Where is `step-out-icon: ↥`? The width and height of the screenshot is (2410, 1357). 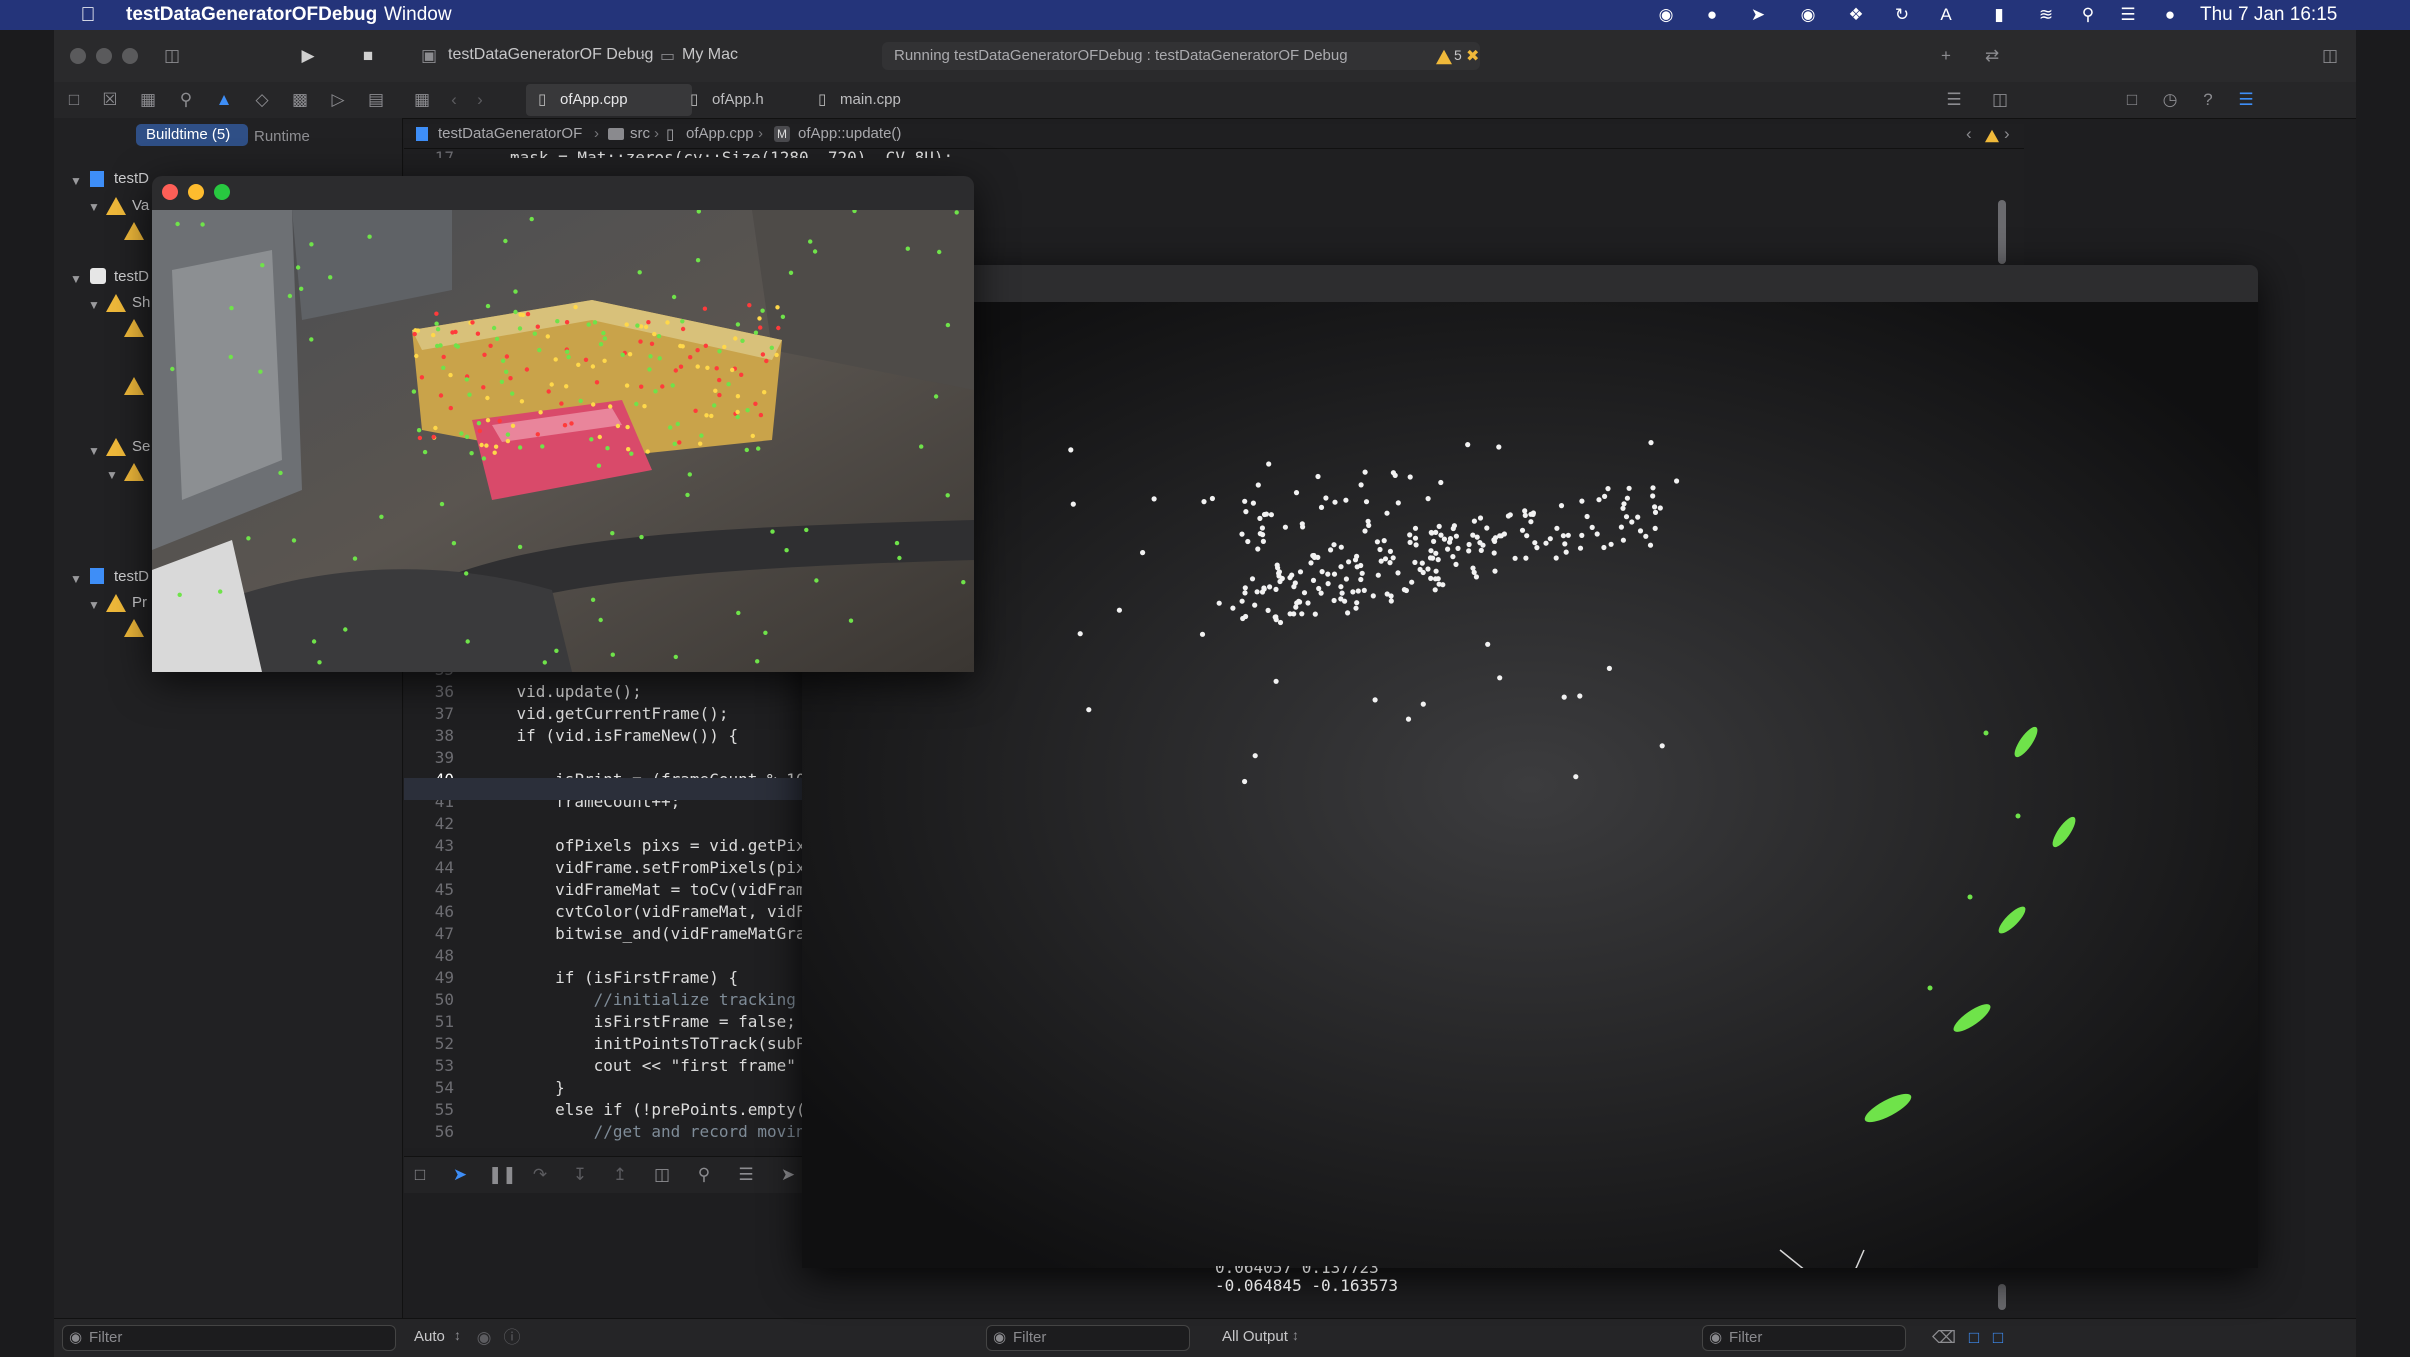
step-out-icon: ↥ is located at coordinates (620, 1175).